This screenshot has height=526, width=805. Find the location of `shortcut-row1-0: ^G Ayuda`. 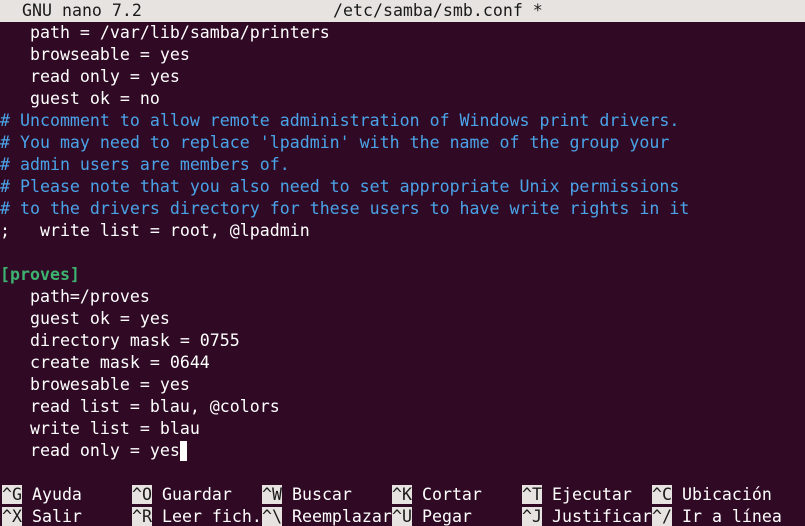

shortcut-row1-0: ^G Ayuda is located at coordinates (42, 495).